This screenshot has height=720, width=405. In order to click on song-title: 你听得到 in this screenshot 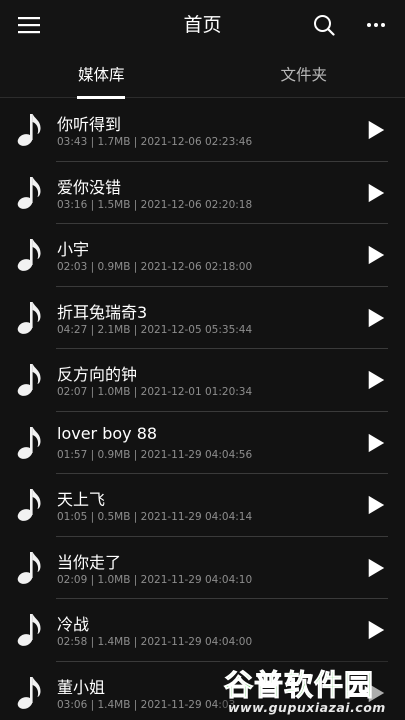, I will do `click(89, 124)`.